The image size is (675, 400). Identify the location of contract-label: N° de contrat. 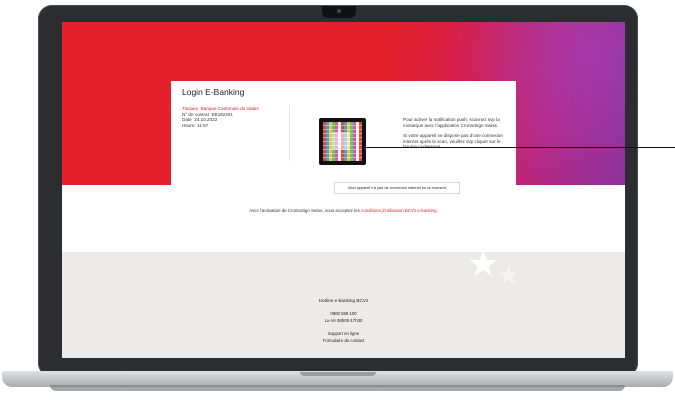
(195, 114).